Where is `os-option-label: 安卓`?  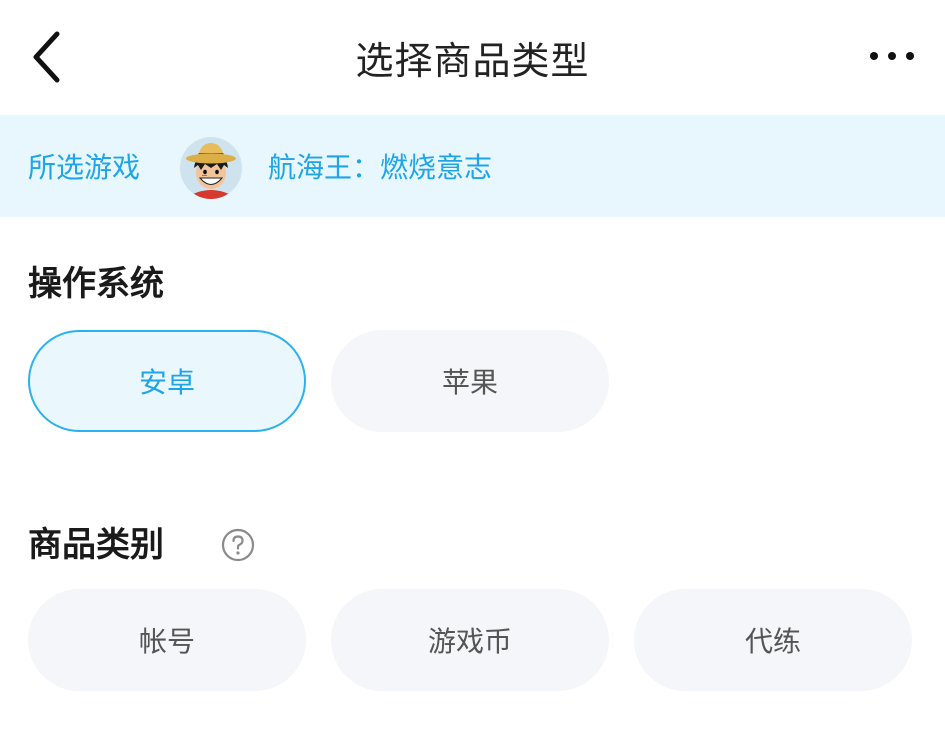 os-option-label: 安卓 is located at coordinates (166, 382).